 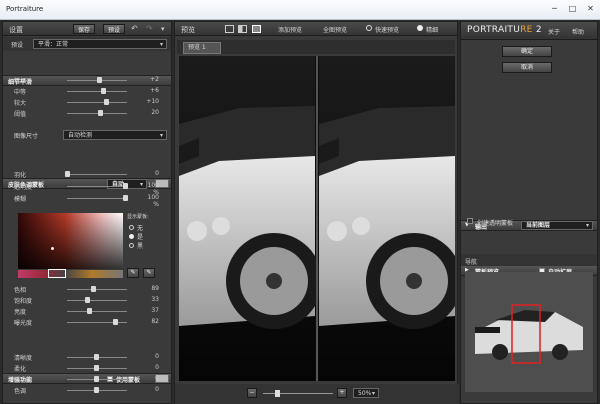 What do you see at coordinates (149, 28) in the screenshot?
I see `redo-icon: ↷` at bounding box center [149, 28].